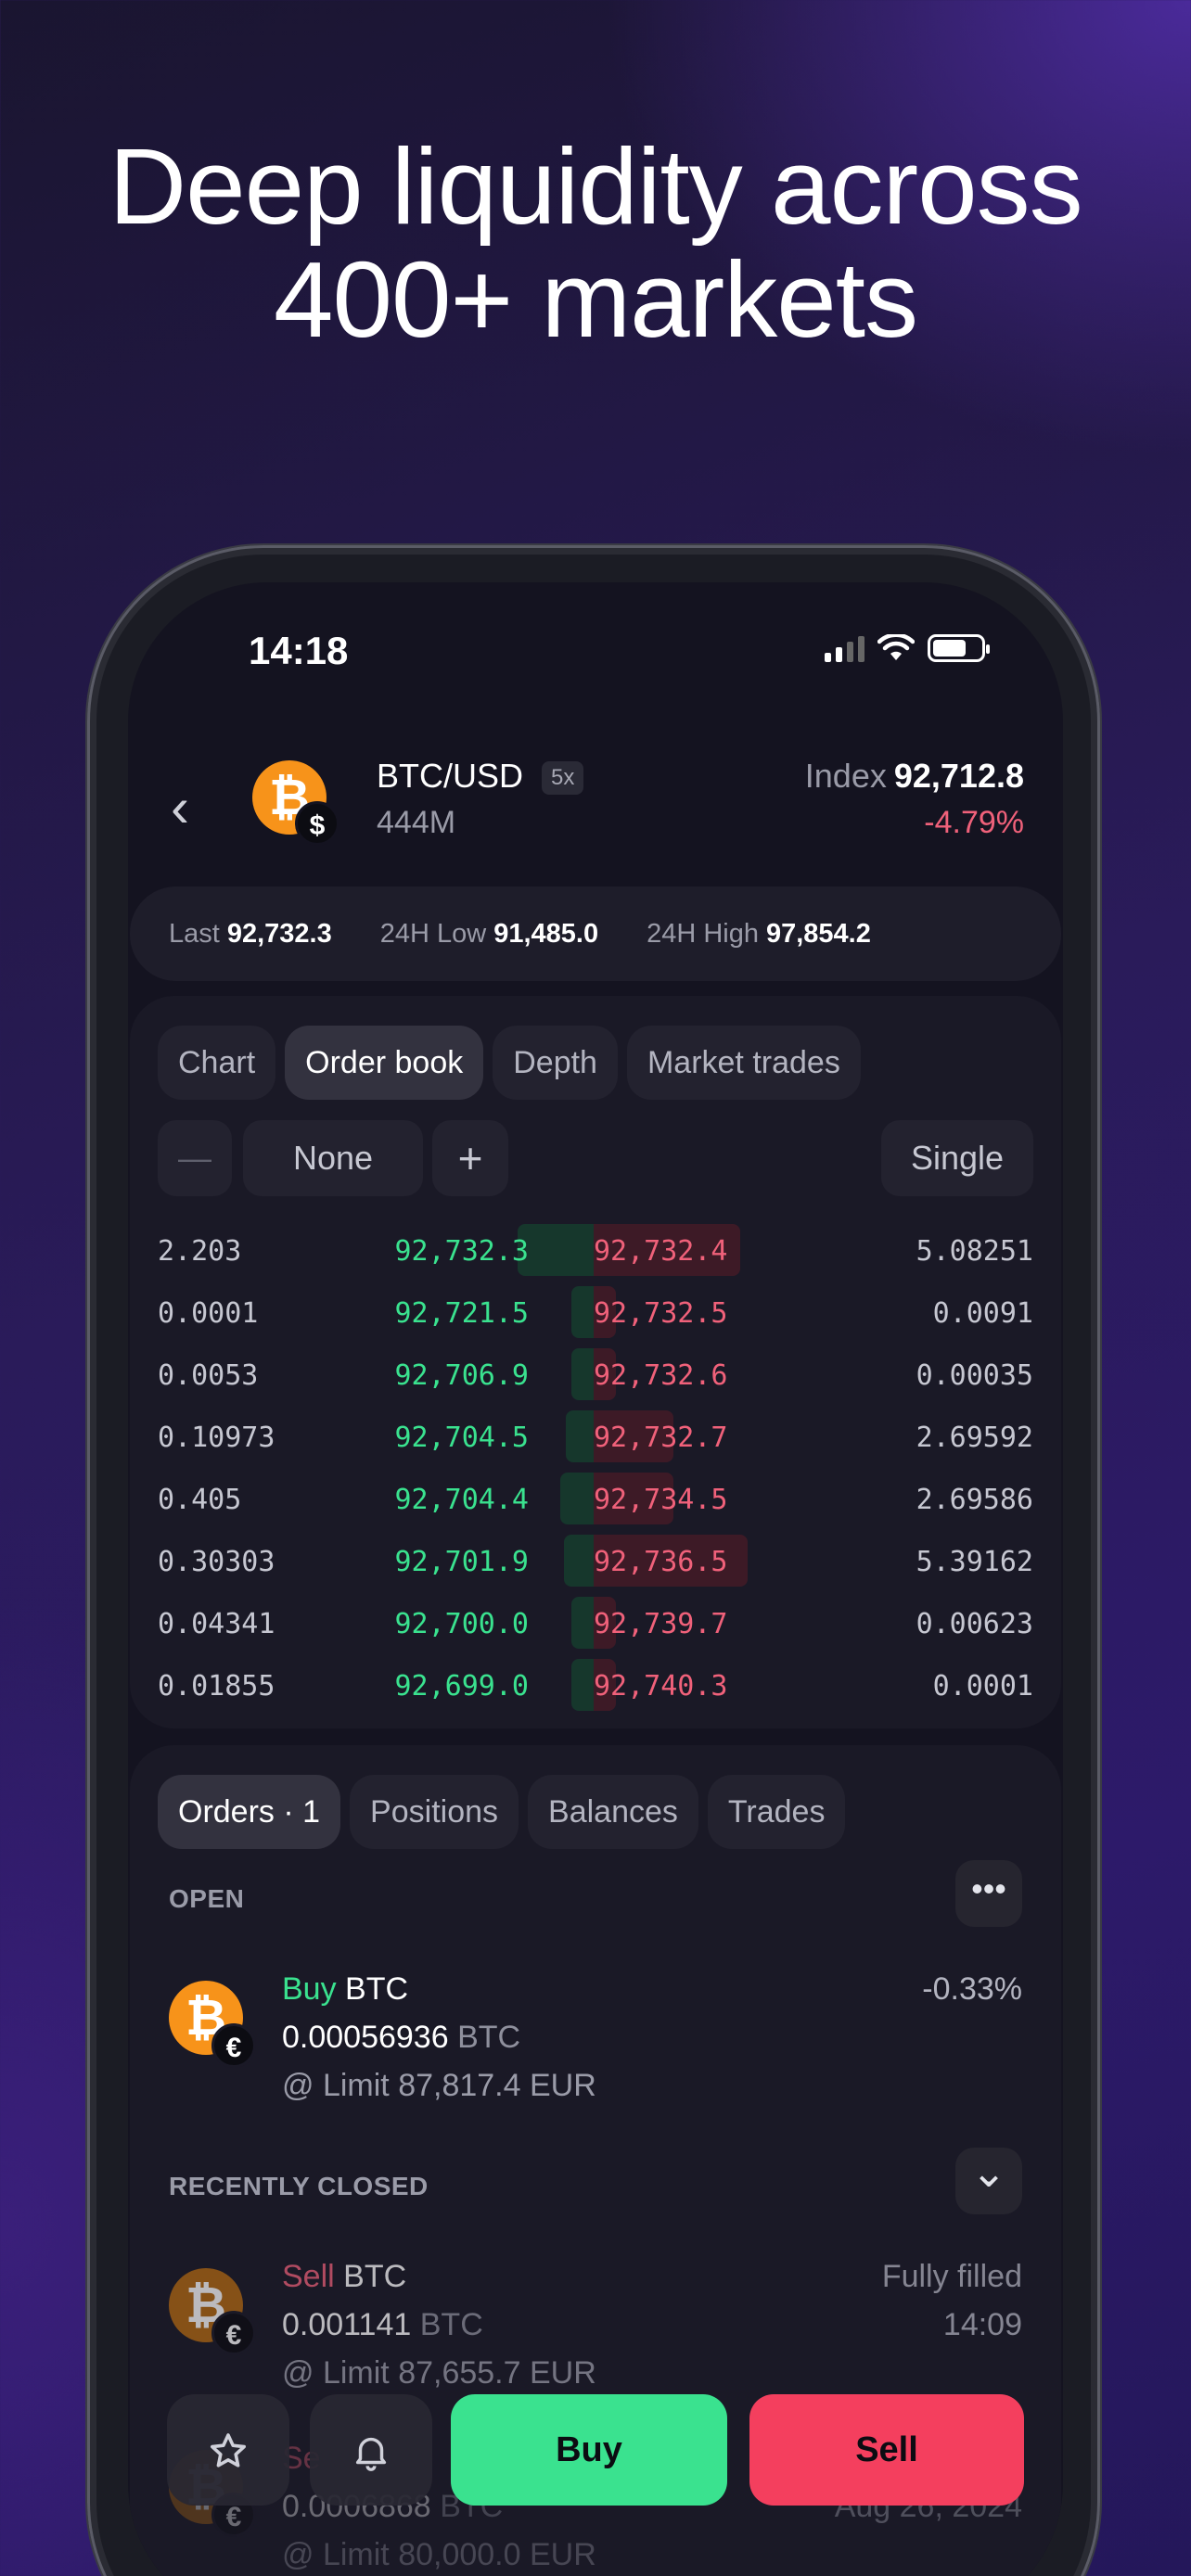 The height and width of the screenshot is (2576, 1191). I want to click on ask-quantity: 0.0001, so click(982, 1686).